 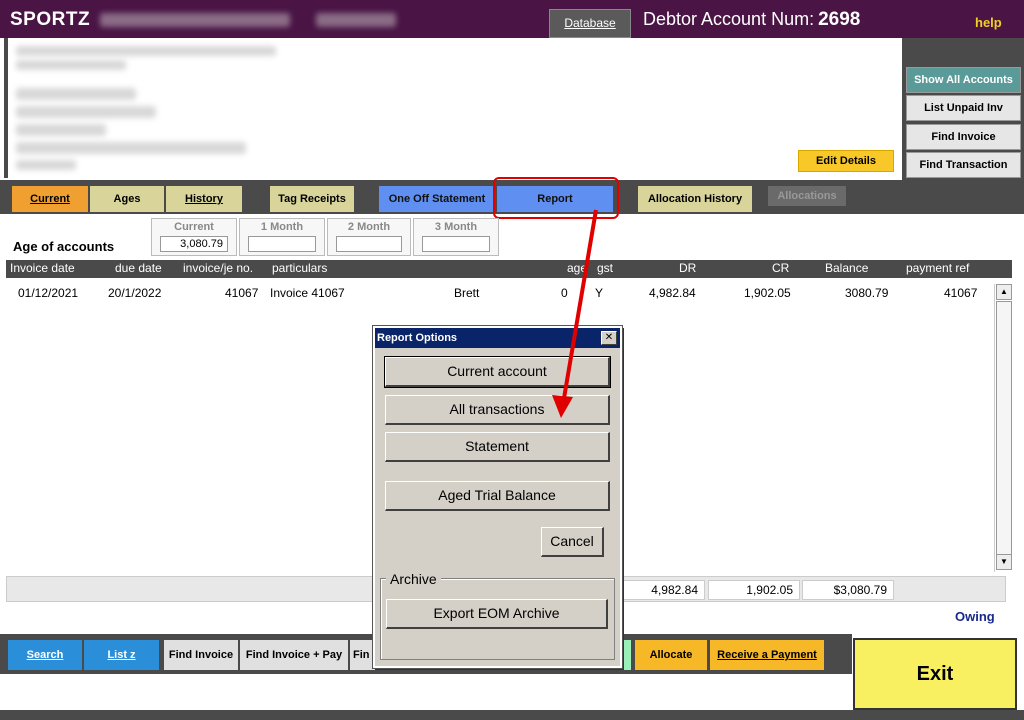 What do you see at coordinates (194, 244) in the screenshot?
I see `age-bucket-value: 3,080.79` at bounding box center [194, 244].